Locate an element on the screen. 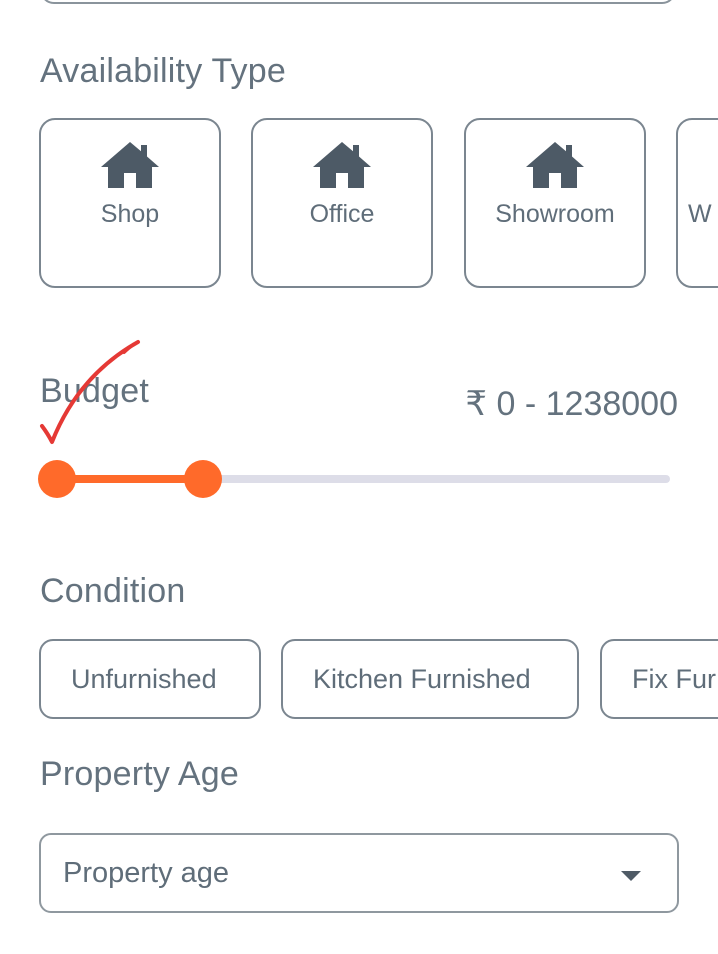 This screenshot has width=718, height=954. dropdown-caret-icon is located at coordinates (631, 876).